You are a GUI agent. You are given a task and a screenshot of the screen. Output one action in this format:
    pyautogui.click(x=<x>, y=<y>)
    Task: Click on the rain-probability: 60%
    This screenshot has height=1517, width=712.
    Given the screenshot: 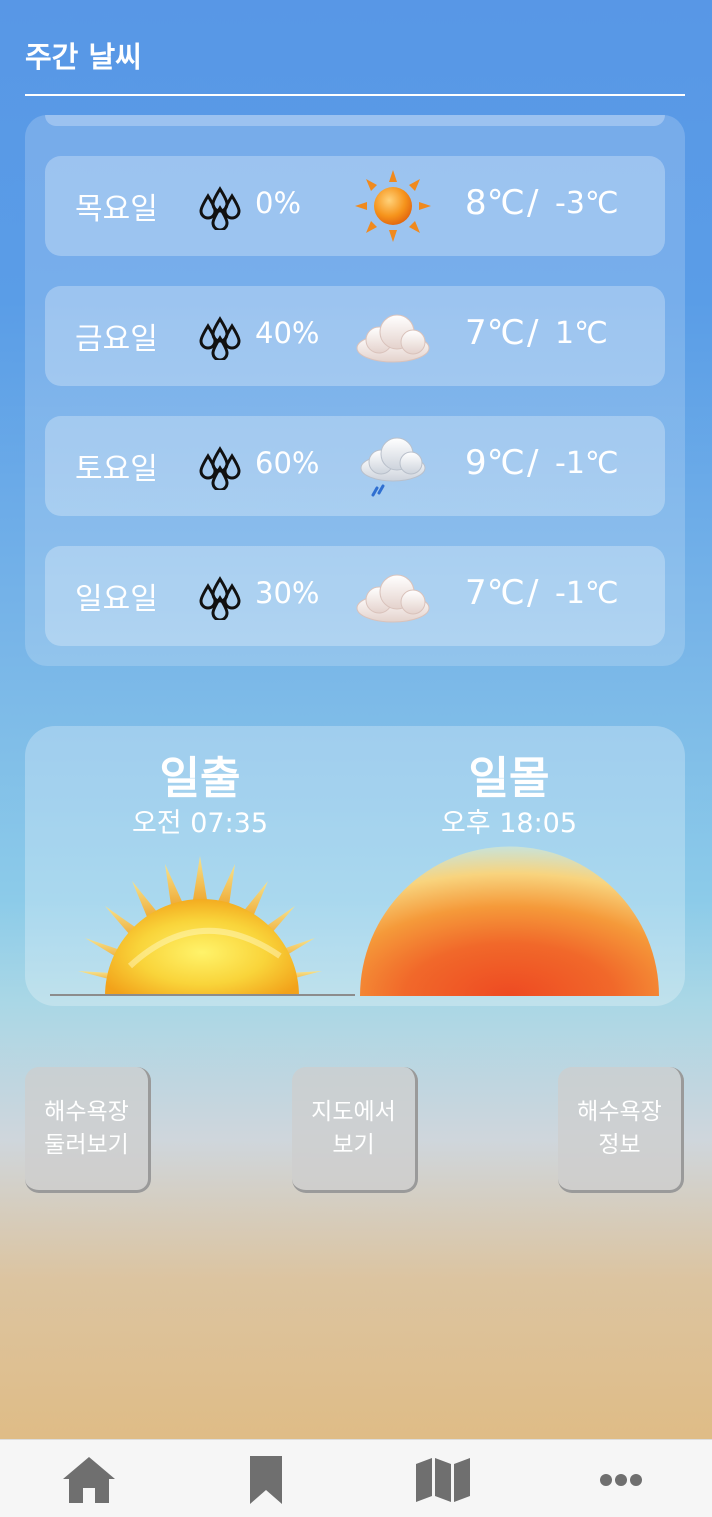 What is the action you would take?
    pyautogui.click(x=287, y=463)
    